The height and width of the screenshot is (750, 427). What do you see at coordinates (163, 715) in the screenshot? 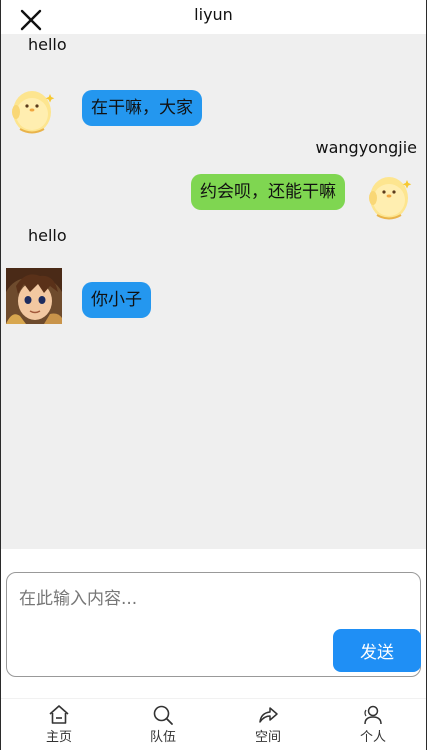
I see `search-icon` at bounding box center [163, 715].